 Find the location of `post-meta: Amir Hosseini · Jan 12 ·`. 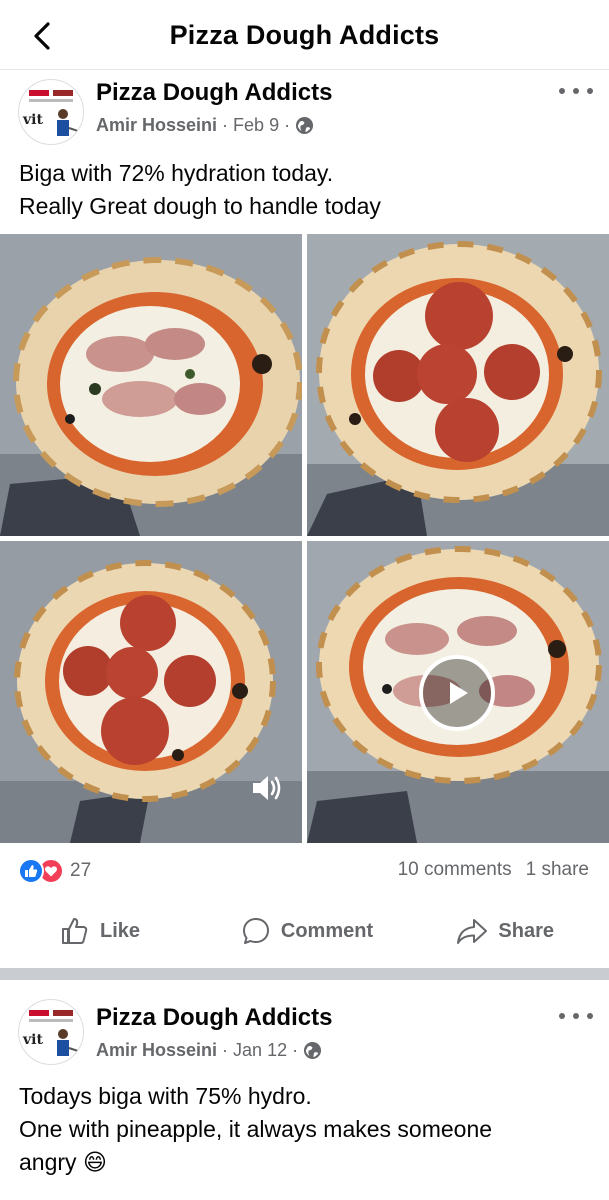

post-meta: Amir Hosseini · Jan 12 · is located at coordinates (209, 1050).